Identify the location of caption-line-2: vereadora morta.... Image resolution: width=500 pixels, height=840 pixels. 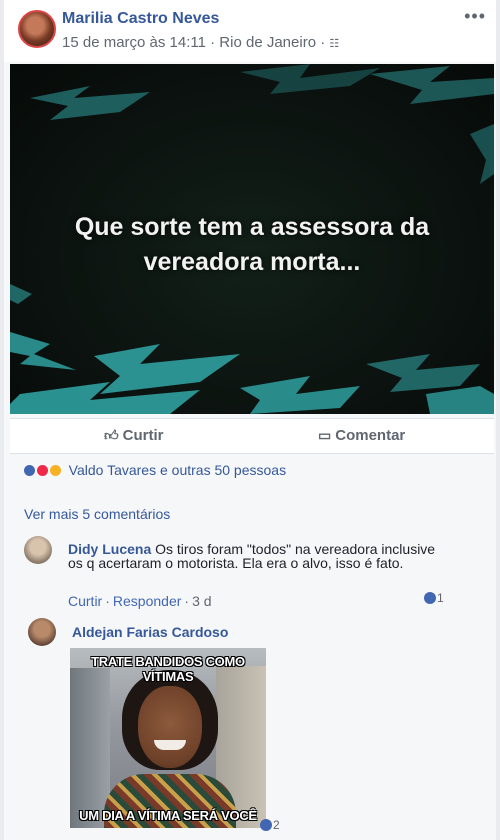
(252, 262).